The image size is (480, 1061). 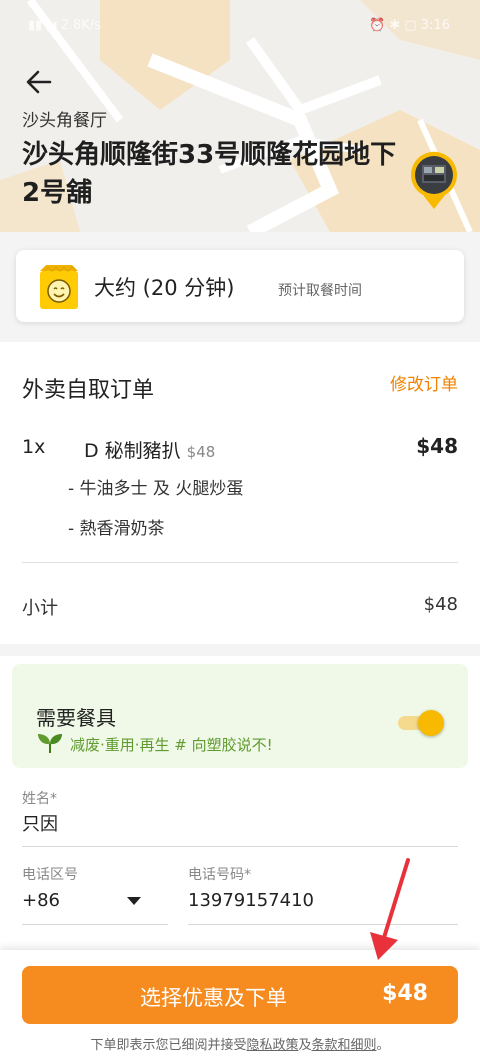 I want to click on area-code-underline, so click(x=95, y=924).